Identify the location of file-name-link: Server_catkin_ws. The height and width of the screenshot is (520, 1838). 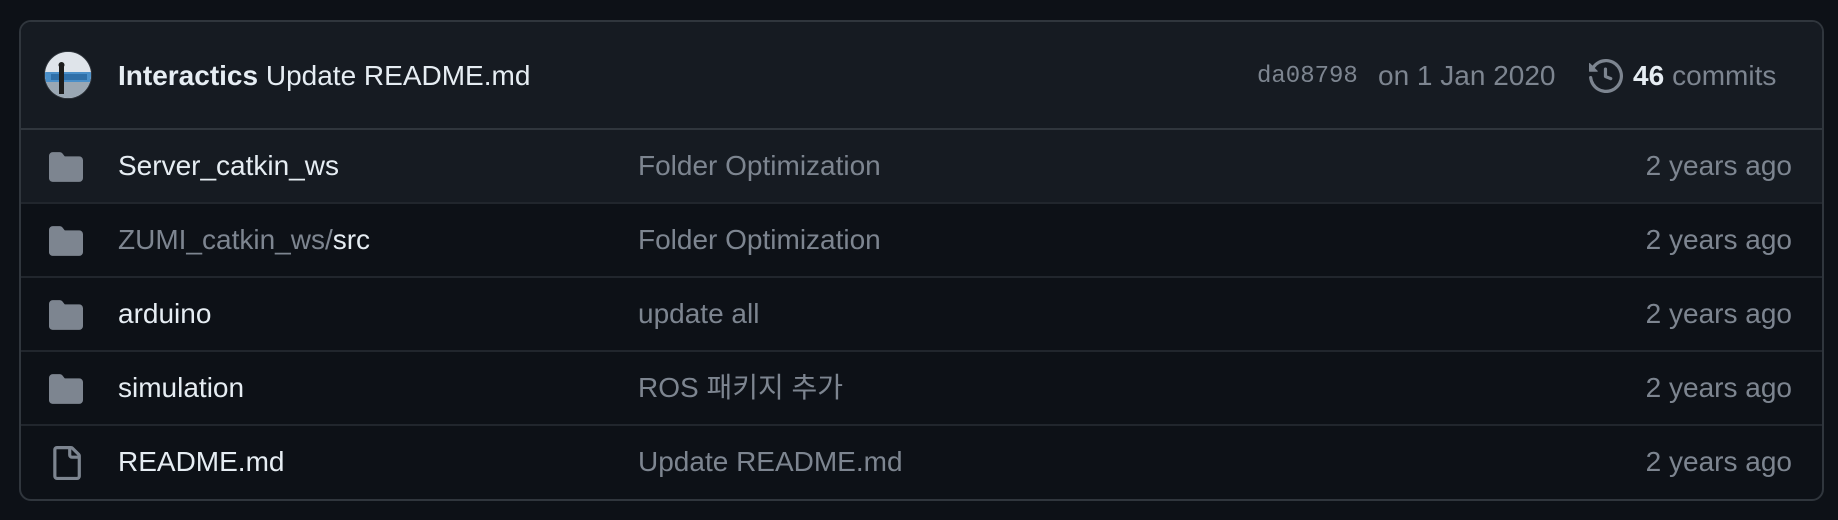
(228, 166).